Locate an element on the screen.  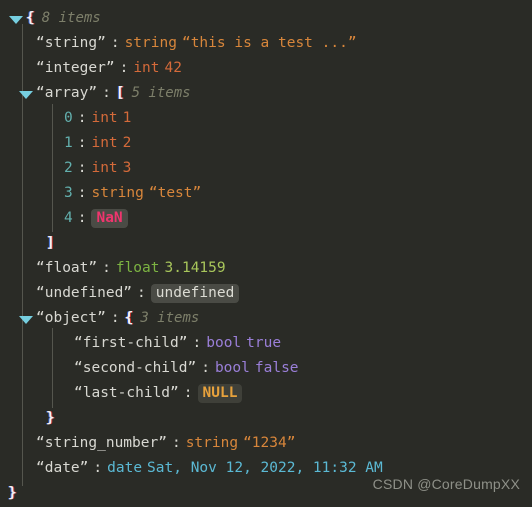
value-nan-badge: NaN is located at coordinates (109, 218).